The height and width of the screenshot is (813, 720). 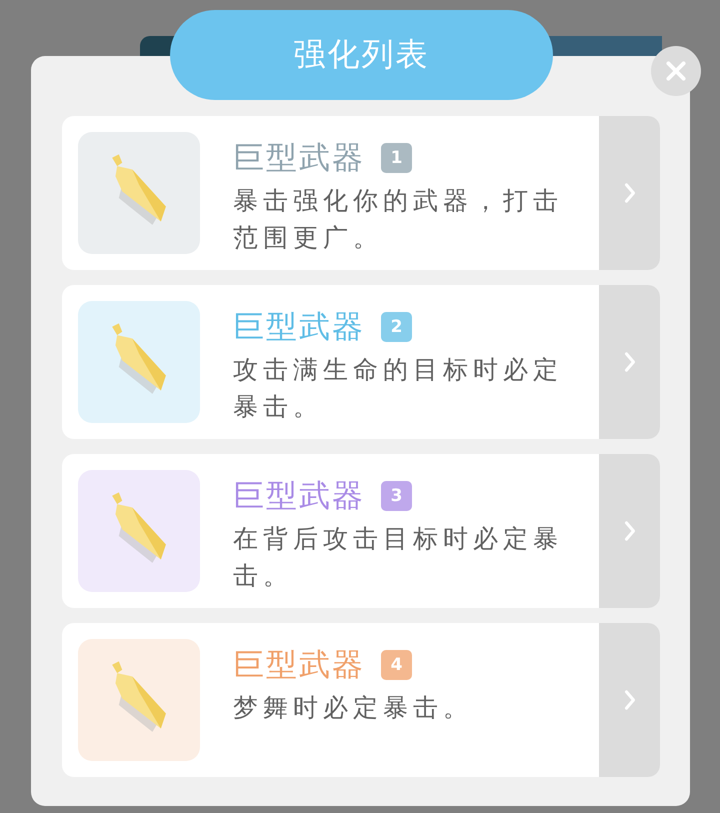 What do you see at coordinates (398, 388) in the screenshot?
I see `upgrade-description: 攻击满生命的目标时必定暴击。` at bounding box center [398, 388].